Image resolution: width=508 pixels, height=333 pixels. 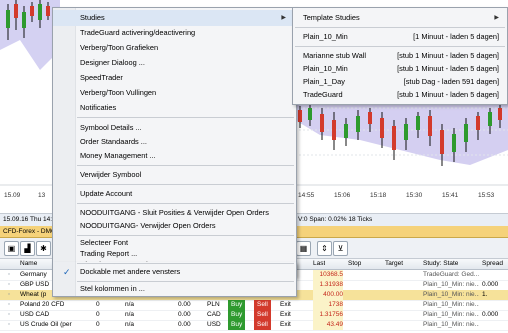 I want to click on column-header: Stop, so click(x=354, y=264).